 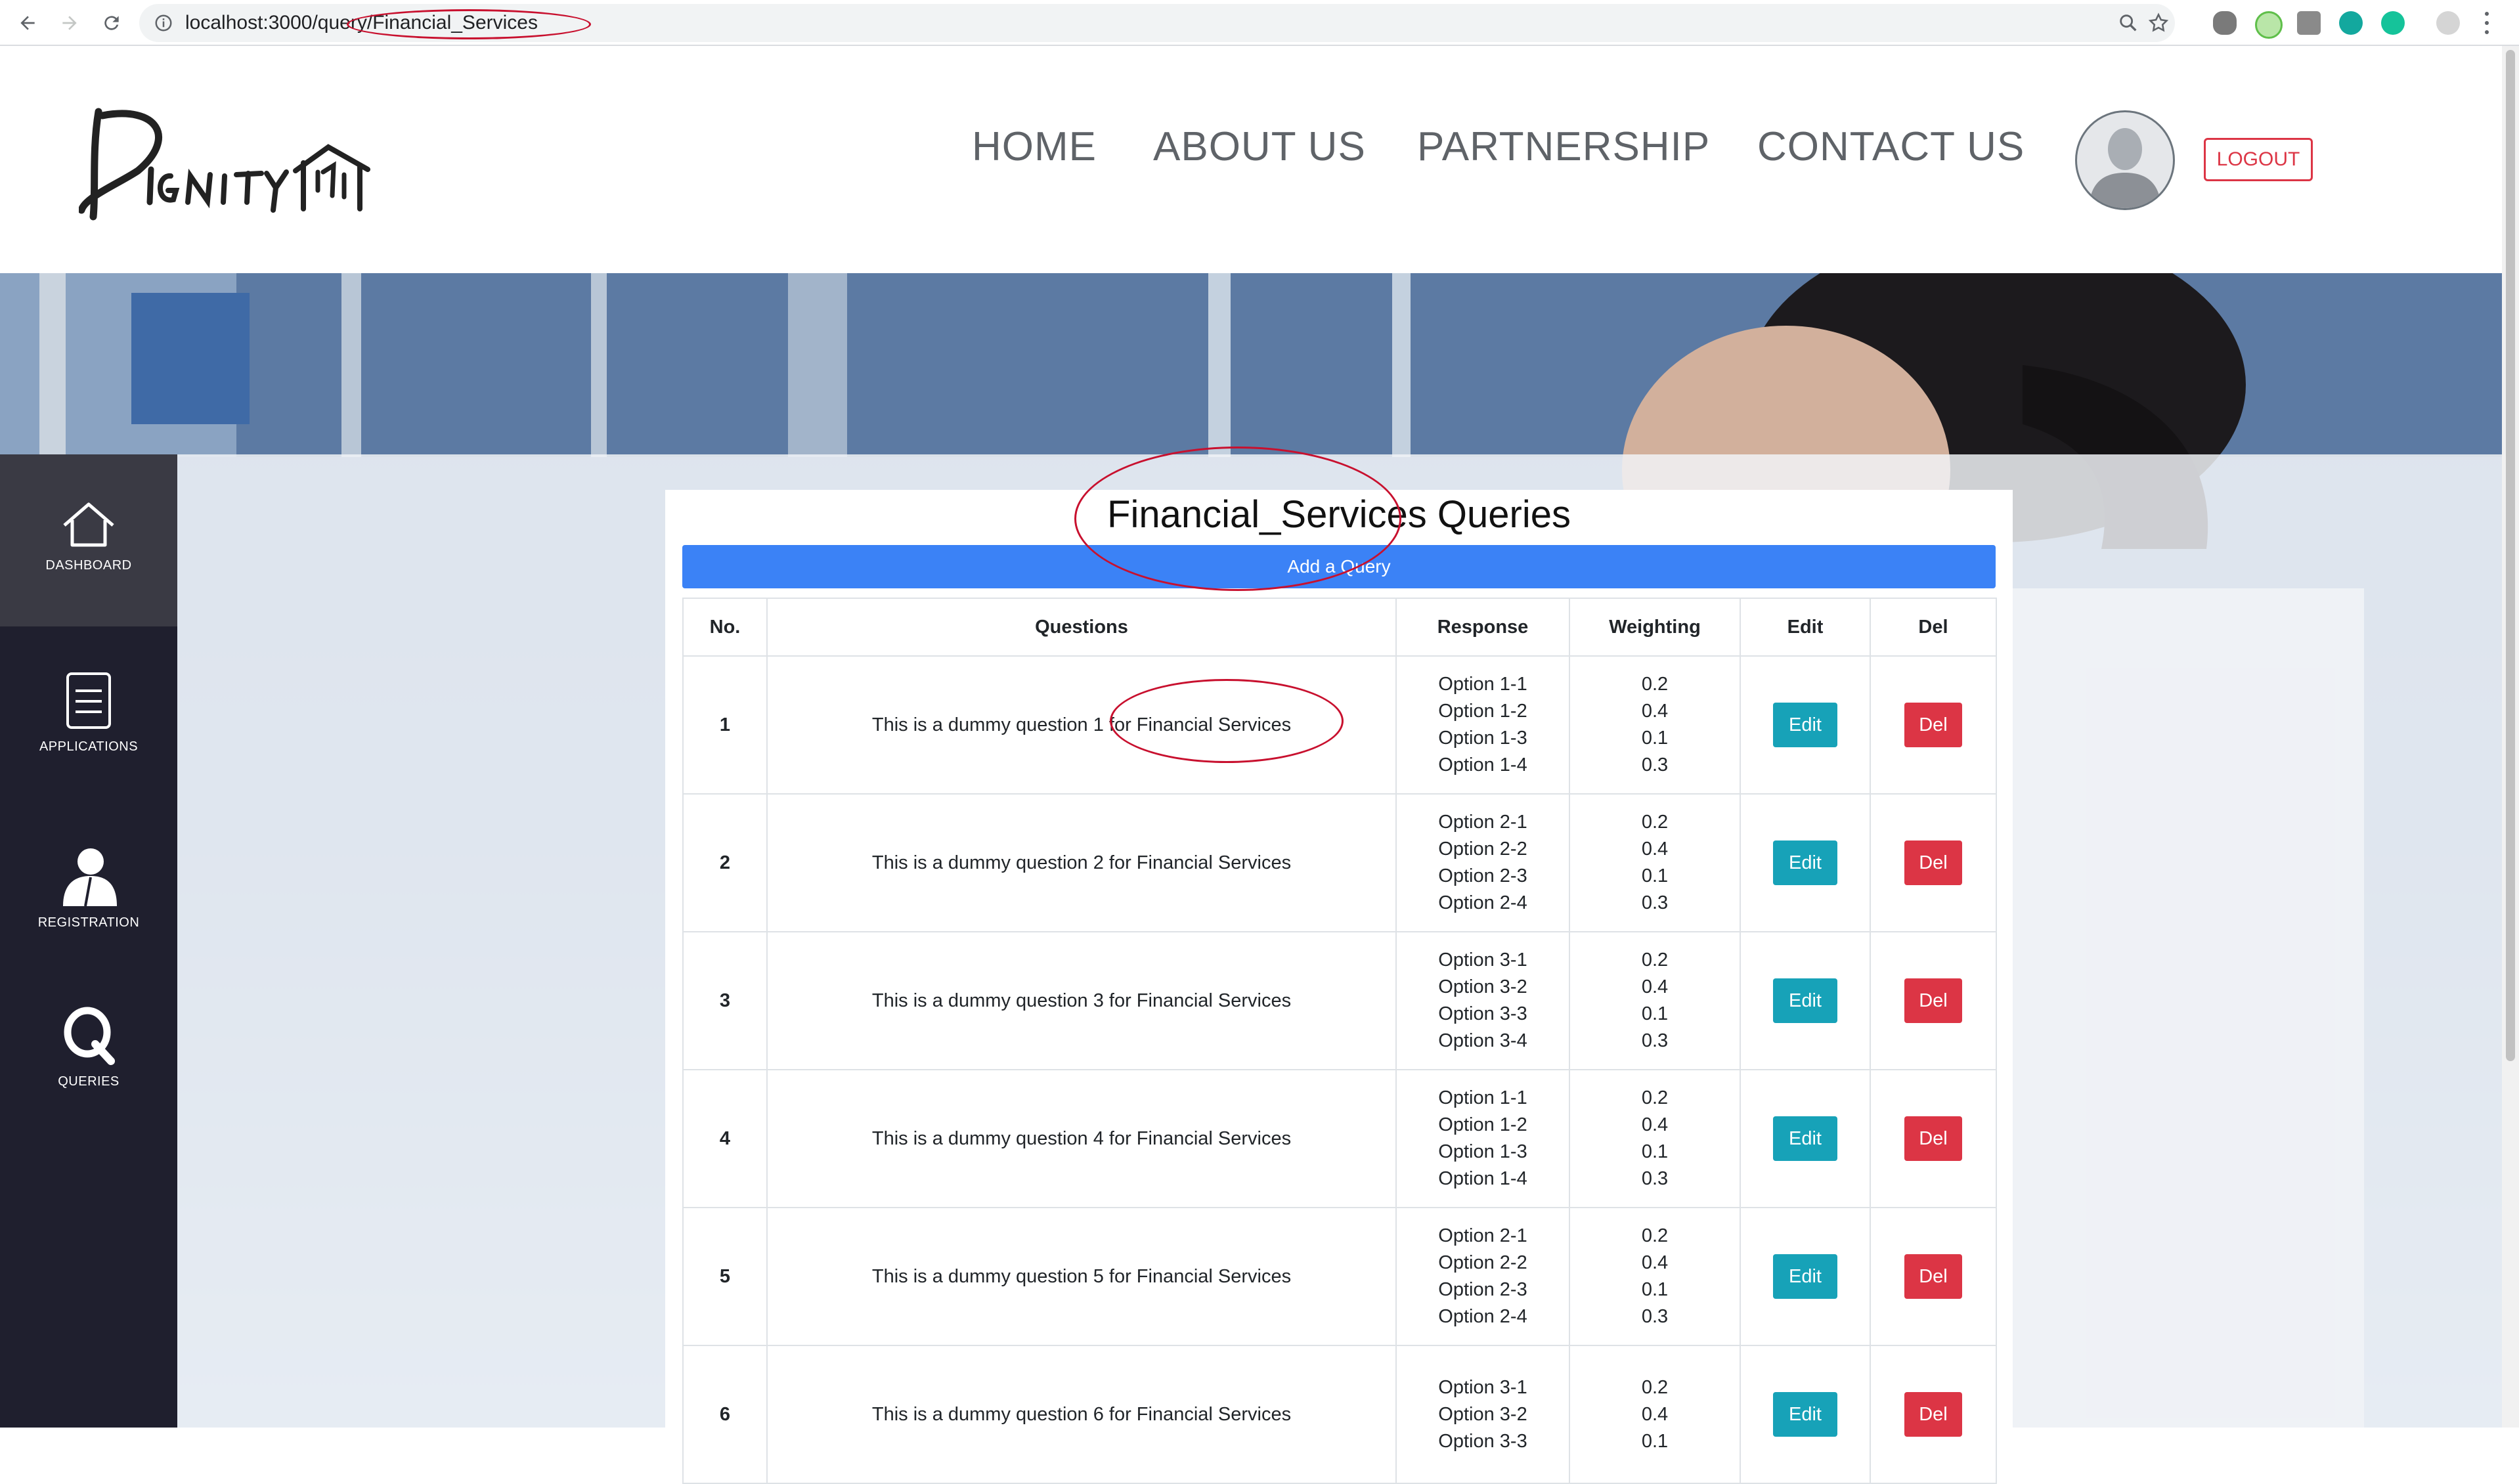 I want to click on zoom-icon, so click(x=2128, y=23).